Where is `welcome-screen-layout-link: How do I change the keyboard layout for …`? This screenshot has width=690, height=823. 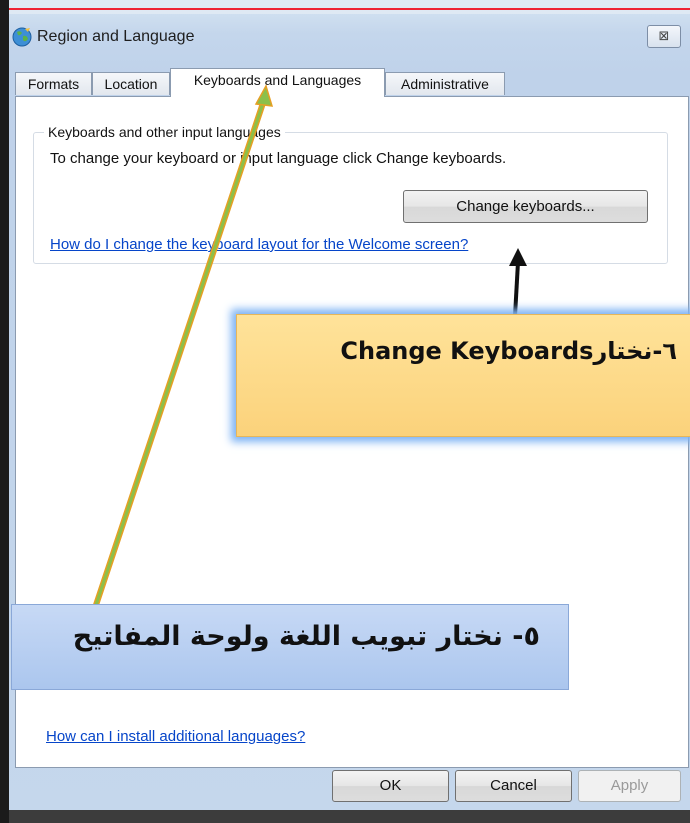
welcome-screen-layout-link: How do I change the keyboard layout for … is located at coordinates (259, 244).